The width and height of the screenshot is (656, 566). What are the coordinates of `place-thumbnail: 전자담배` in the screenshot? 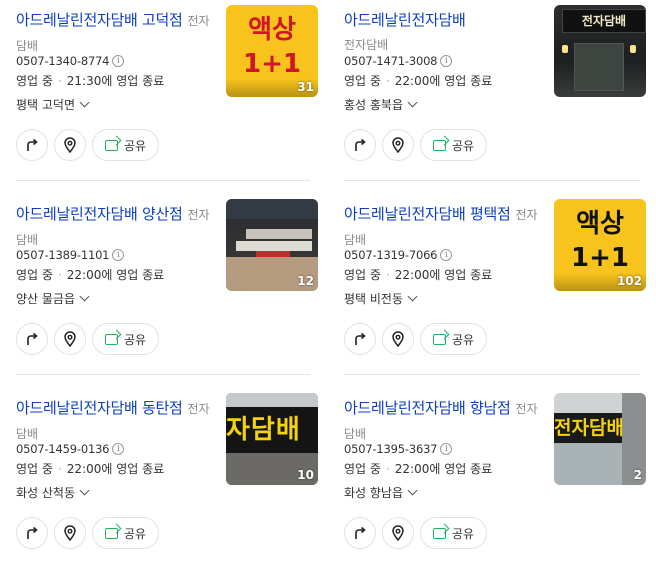 It's located at (600, 51).